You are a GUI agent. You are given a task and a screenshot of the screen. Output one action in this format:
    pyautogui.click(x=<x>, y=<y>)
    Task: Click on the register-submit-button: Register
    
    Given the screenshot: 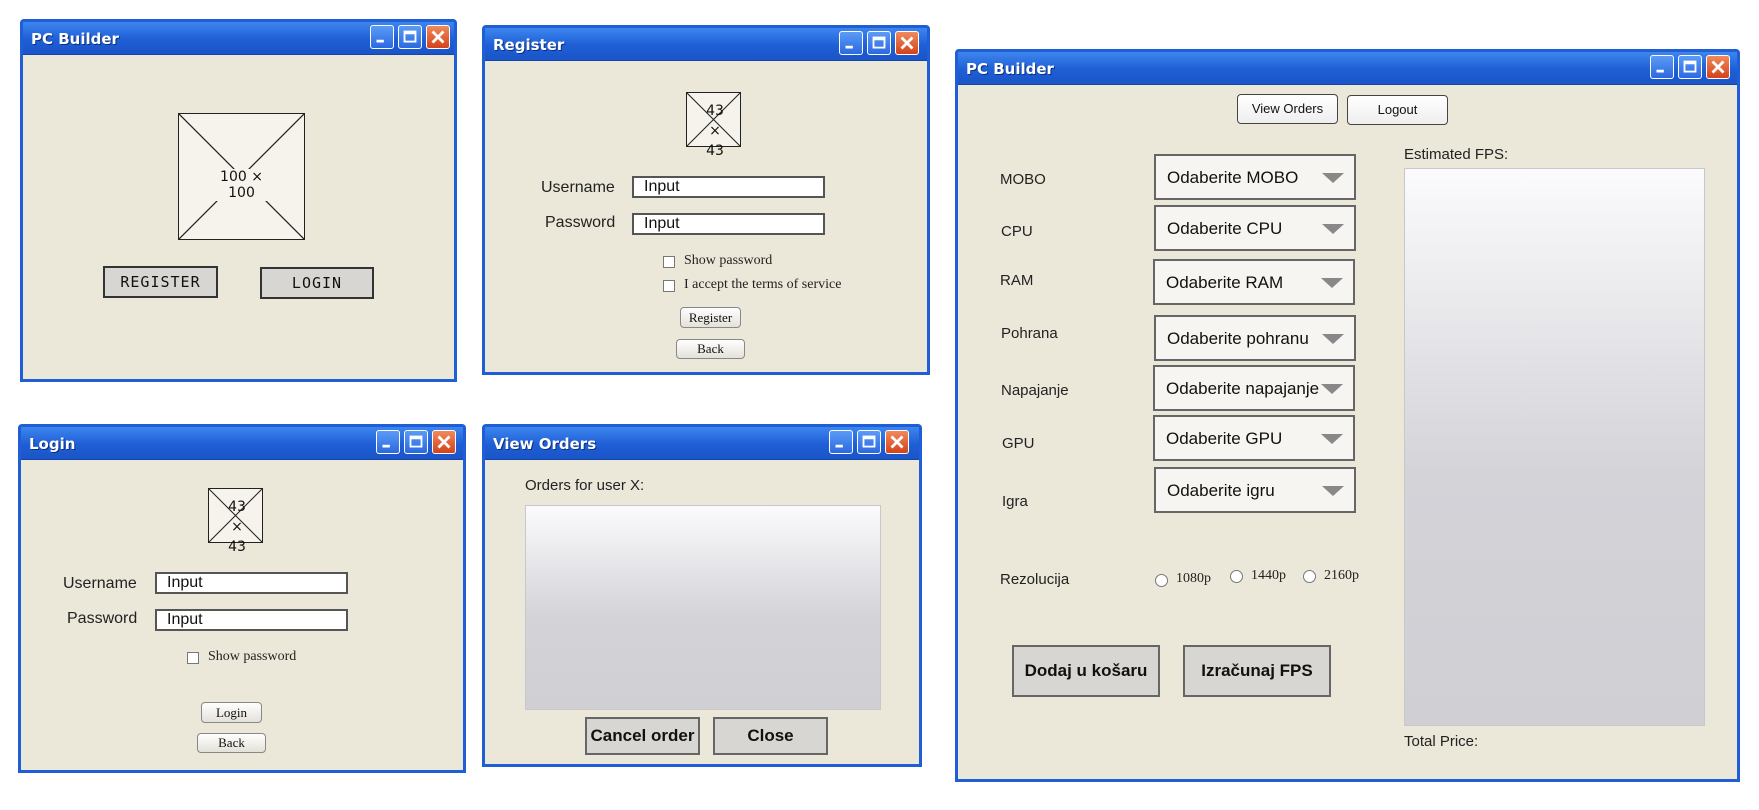 What is the action you would take?
    pyautogui.click(x=710, y=317)
    